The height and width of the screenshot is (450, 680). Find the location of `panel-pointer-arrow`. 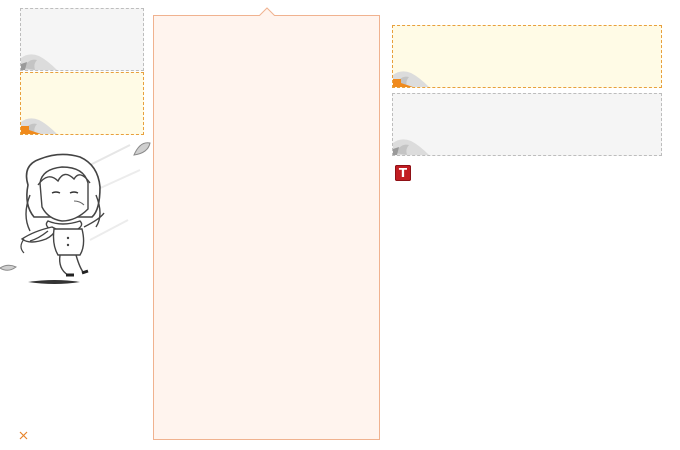

panel-pointer-arrow is located at coordinates (267, 11).